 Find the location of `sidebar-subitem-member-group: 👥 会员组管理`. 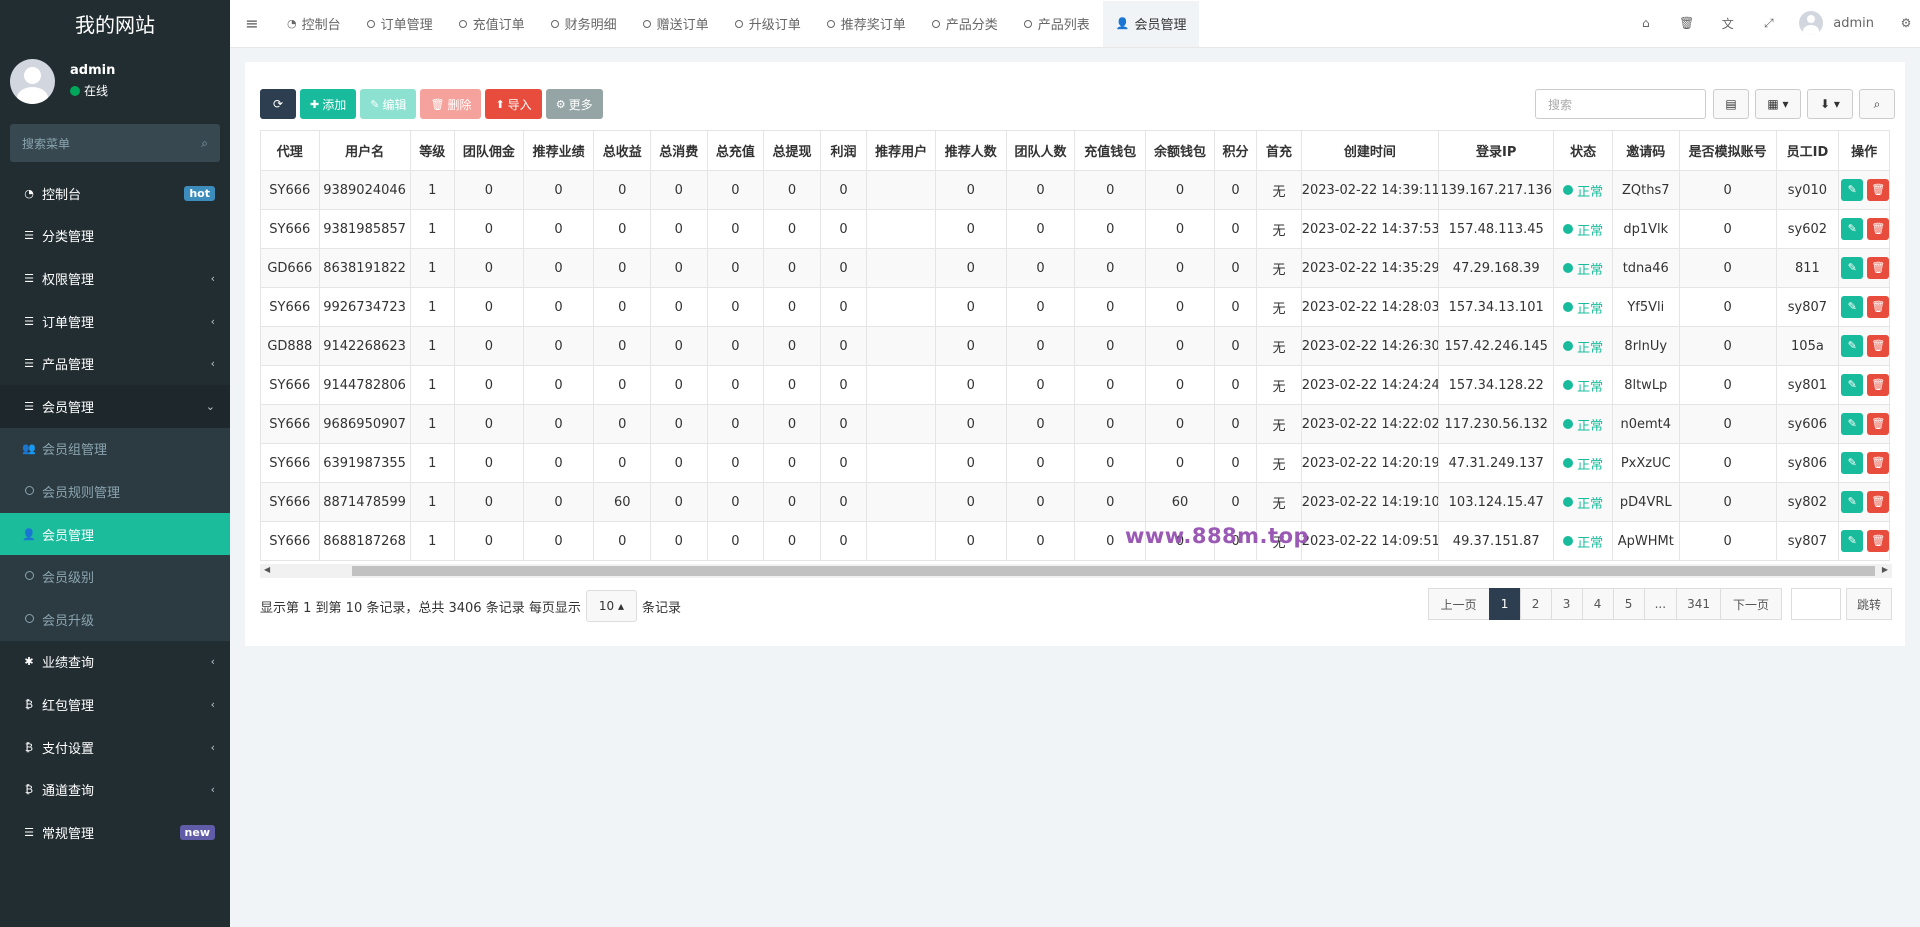

sidebar-subitem-member-group: 👥 会员组管理 is located at coordinates (115, 449).